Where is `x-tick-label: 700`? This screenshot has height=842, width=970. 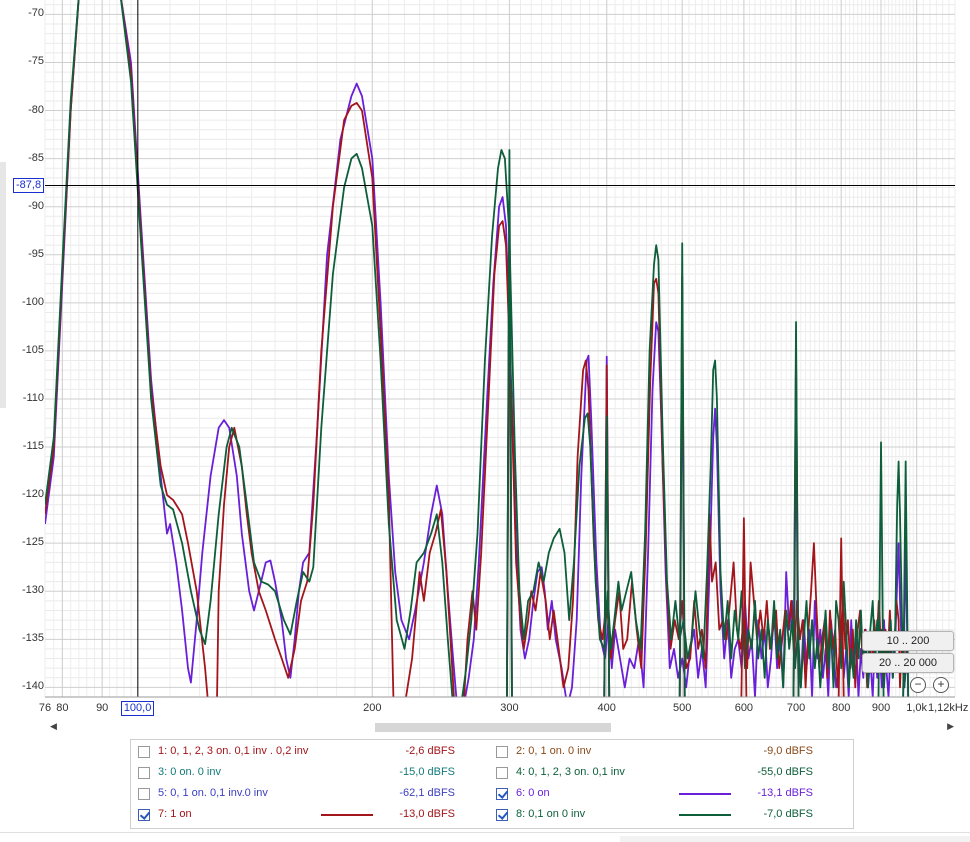
x-tick-label: 700 is located at coordinates (796, 708).